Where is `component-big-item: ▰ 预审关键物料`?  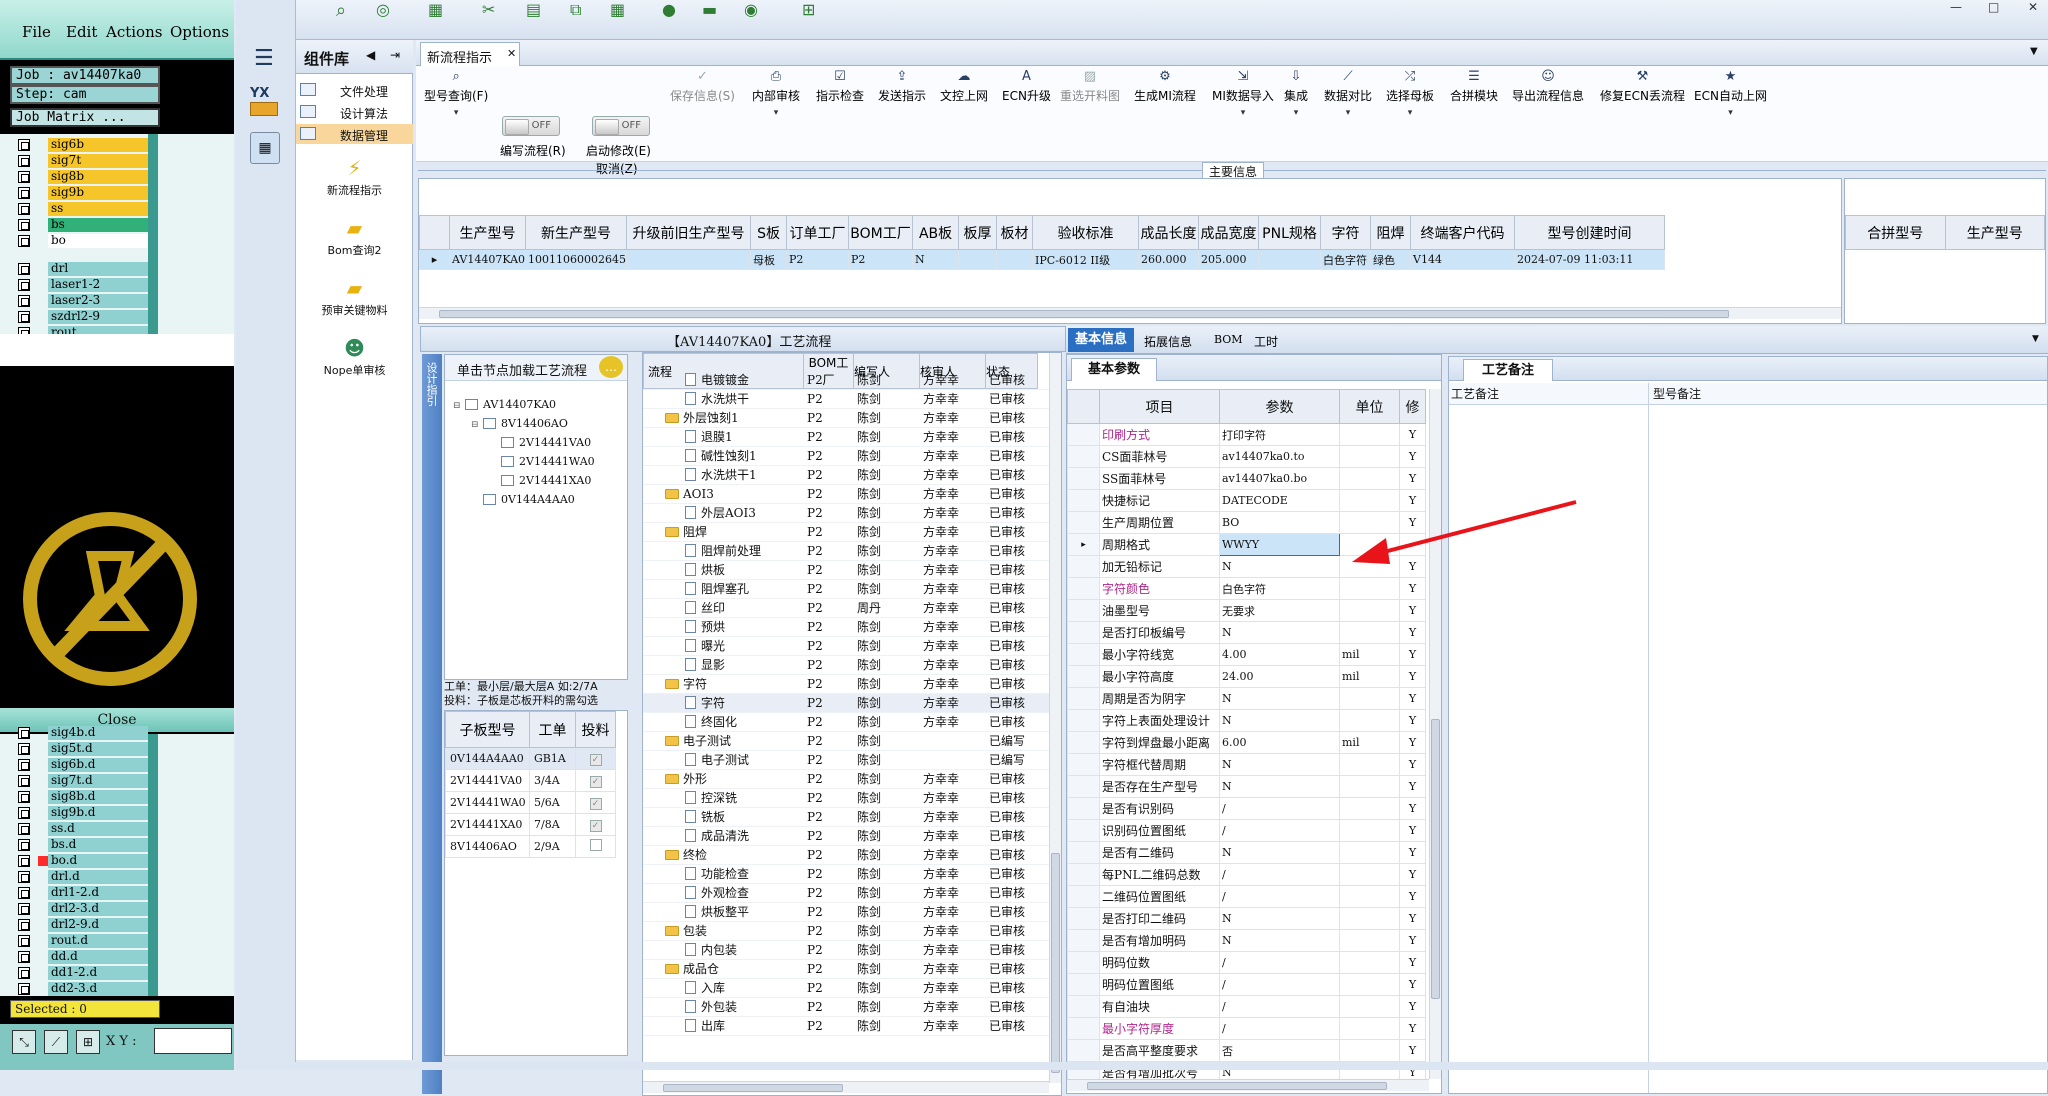
component-big-item: ▰ 预审关键物料 is located at coordinates (354, 302).